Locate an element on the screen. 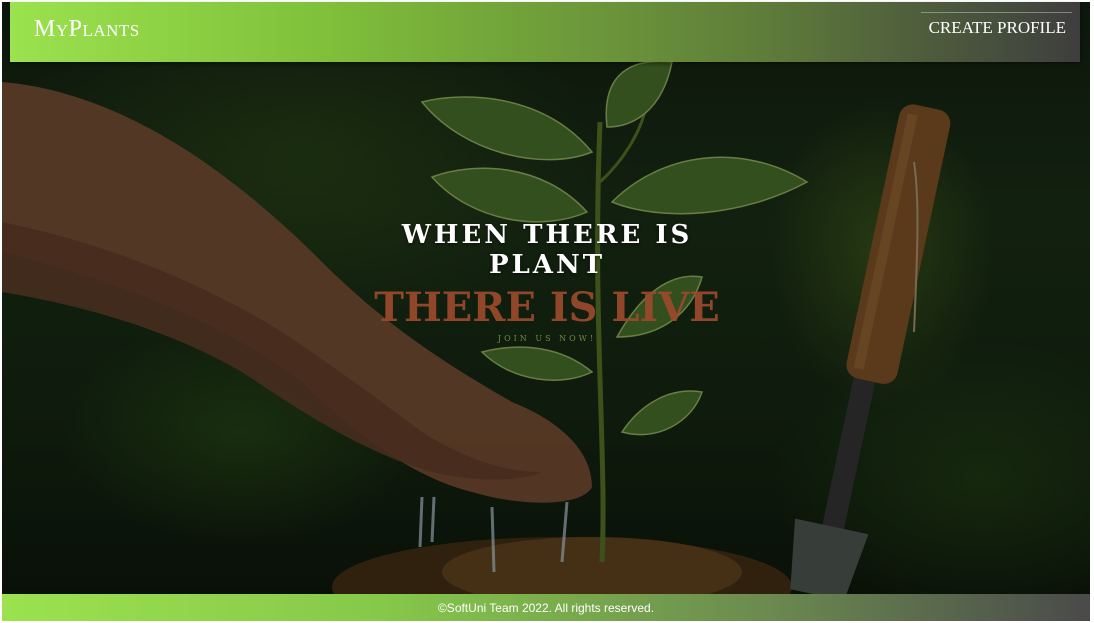  logo-link: MyPlants is located at coordinates (87, 29).